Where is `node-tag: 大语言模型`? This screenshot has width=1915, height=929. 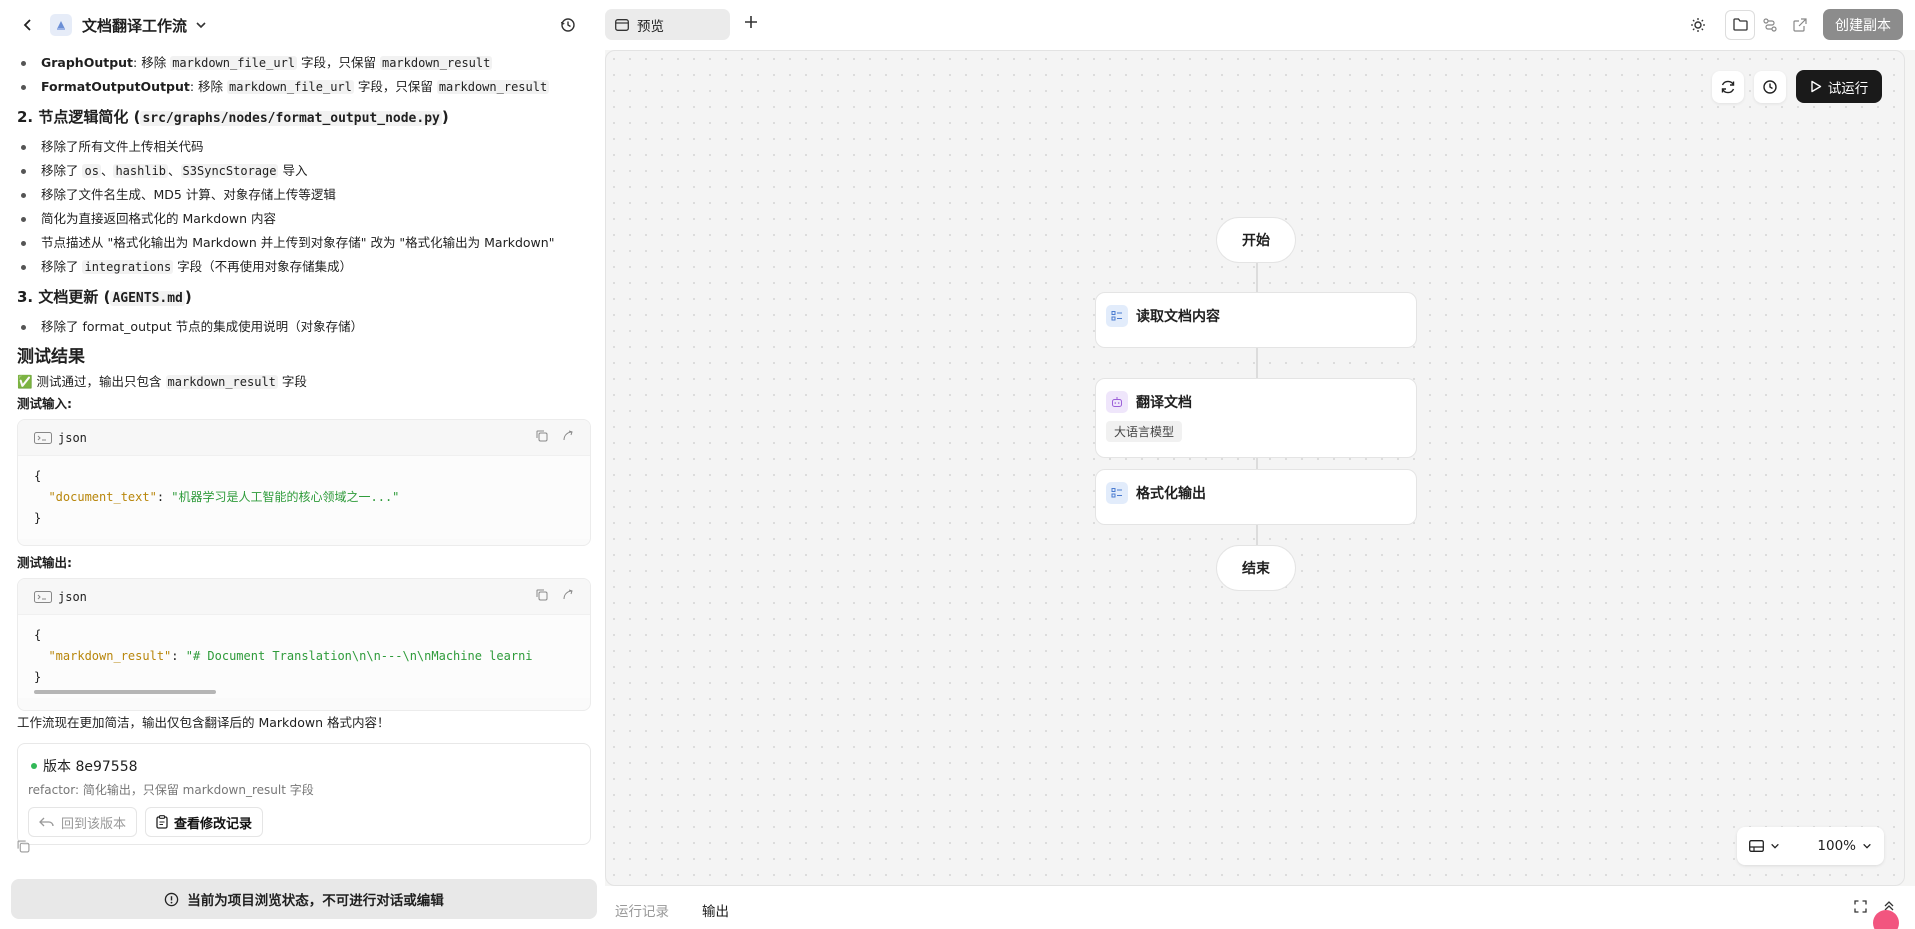 node-tag: 大语言模型 is located at coordinates (1144, 431).